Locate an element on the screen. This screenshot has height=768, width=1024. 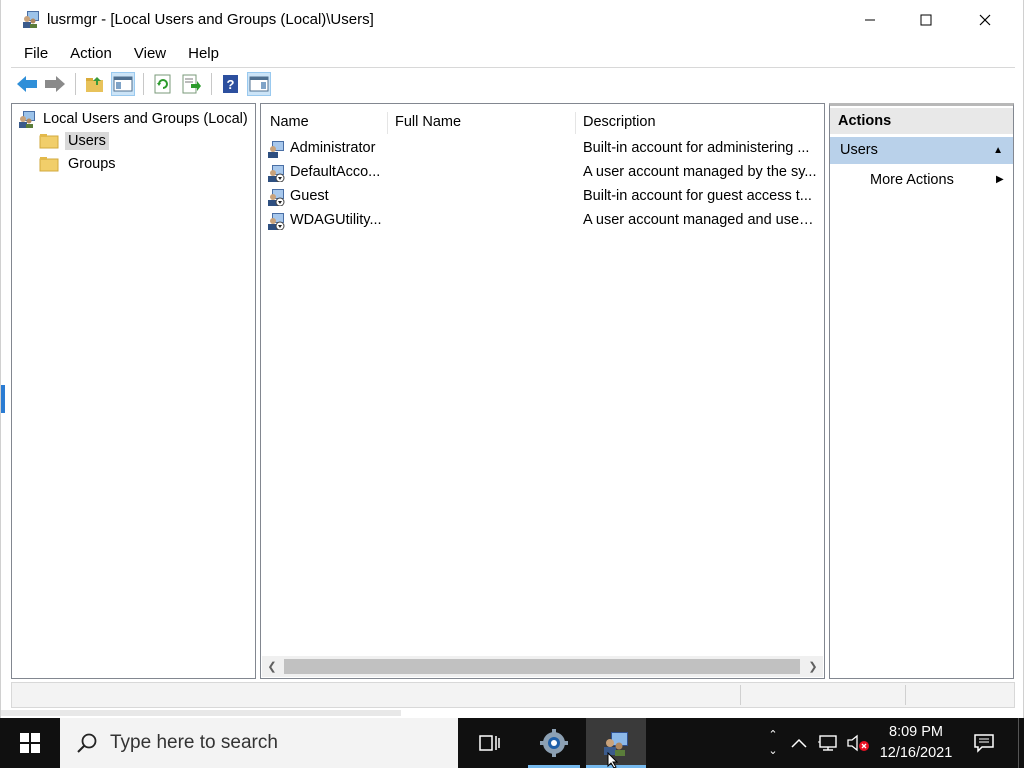
menu-divider is located at coordinates (513, 67).